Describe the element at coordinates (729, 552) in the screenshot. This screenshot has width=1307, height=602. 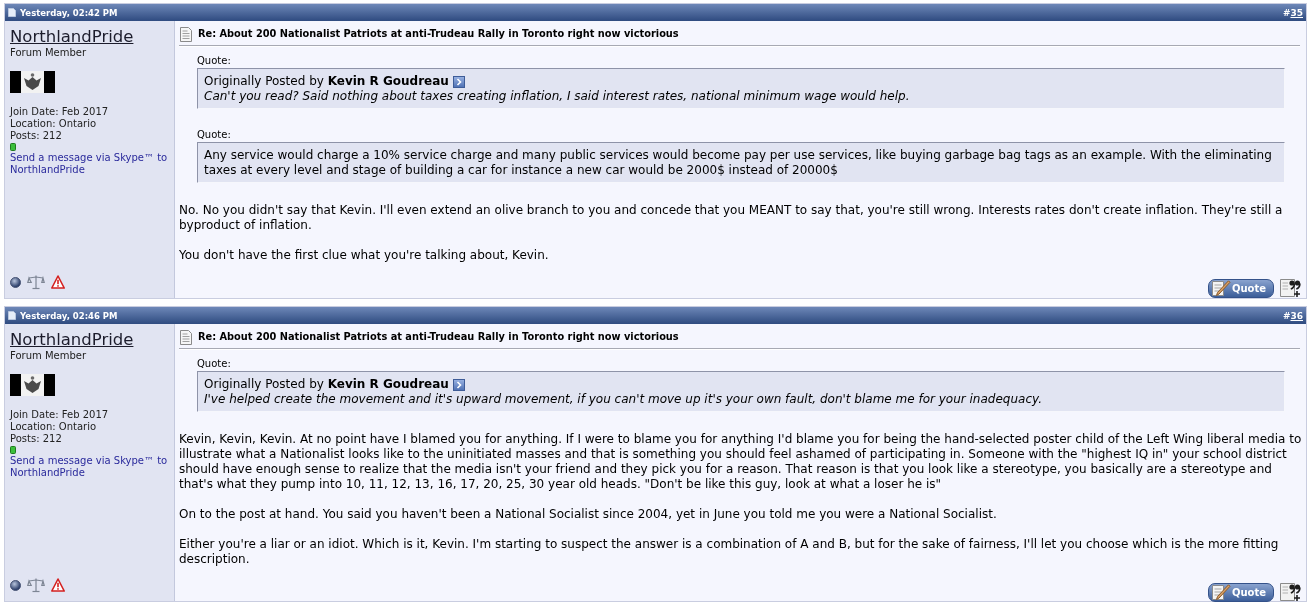
I see `post-text: Either you're a liar or an idiot. Which is it, Kevin. I'm starting to suspect the answer is a combination of A and B, but for the sake of fairness, I'll let you choose which is the more fitting description.` at that location.